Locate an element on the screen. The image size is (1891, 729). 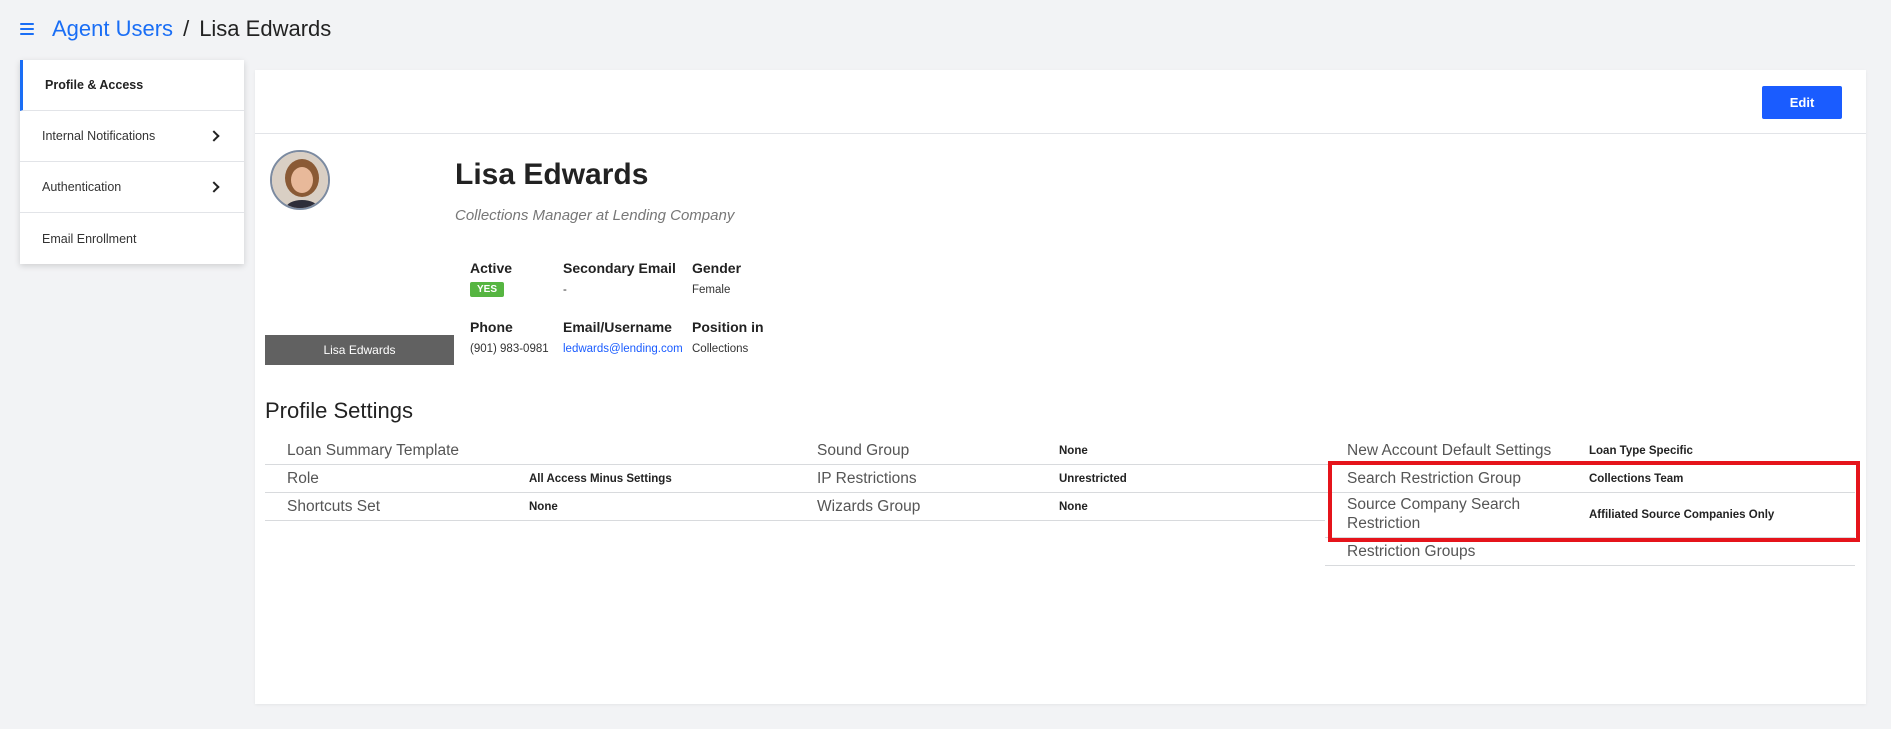
setting-value: Affiliated Source Companies Only is located at coordinates (1682, 515).